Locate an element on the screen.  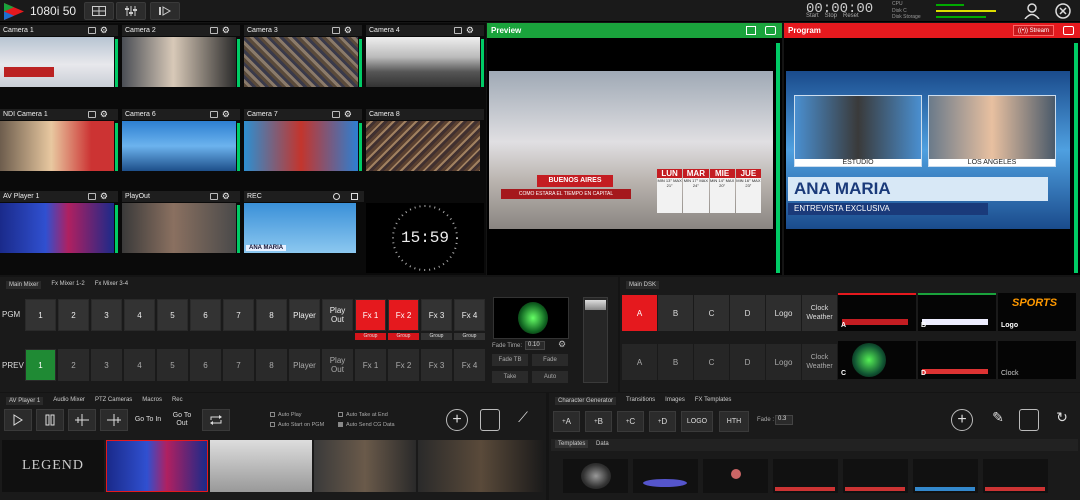
camera-tile: Camera 7 ⚙ is located at coordinates (303, 140).